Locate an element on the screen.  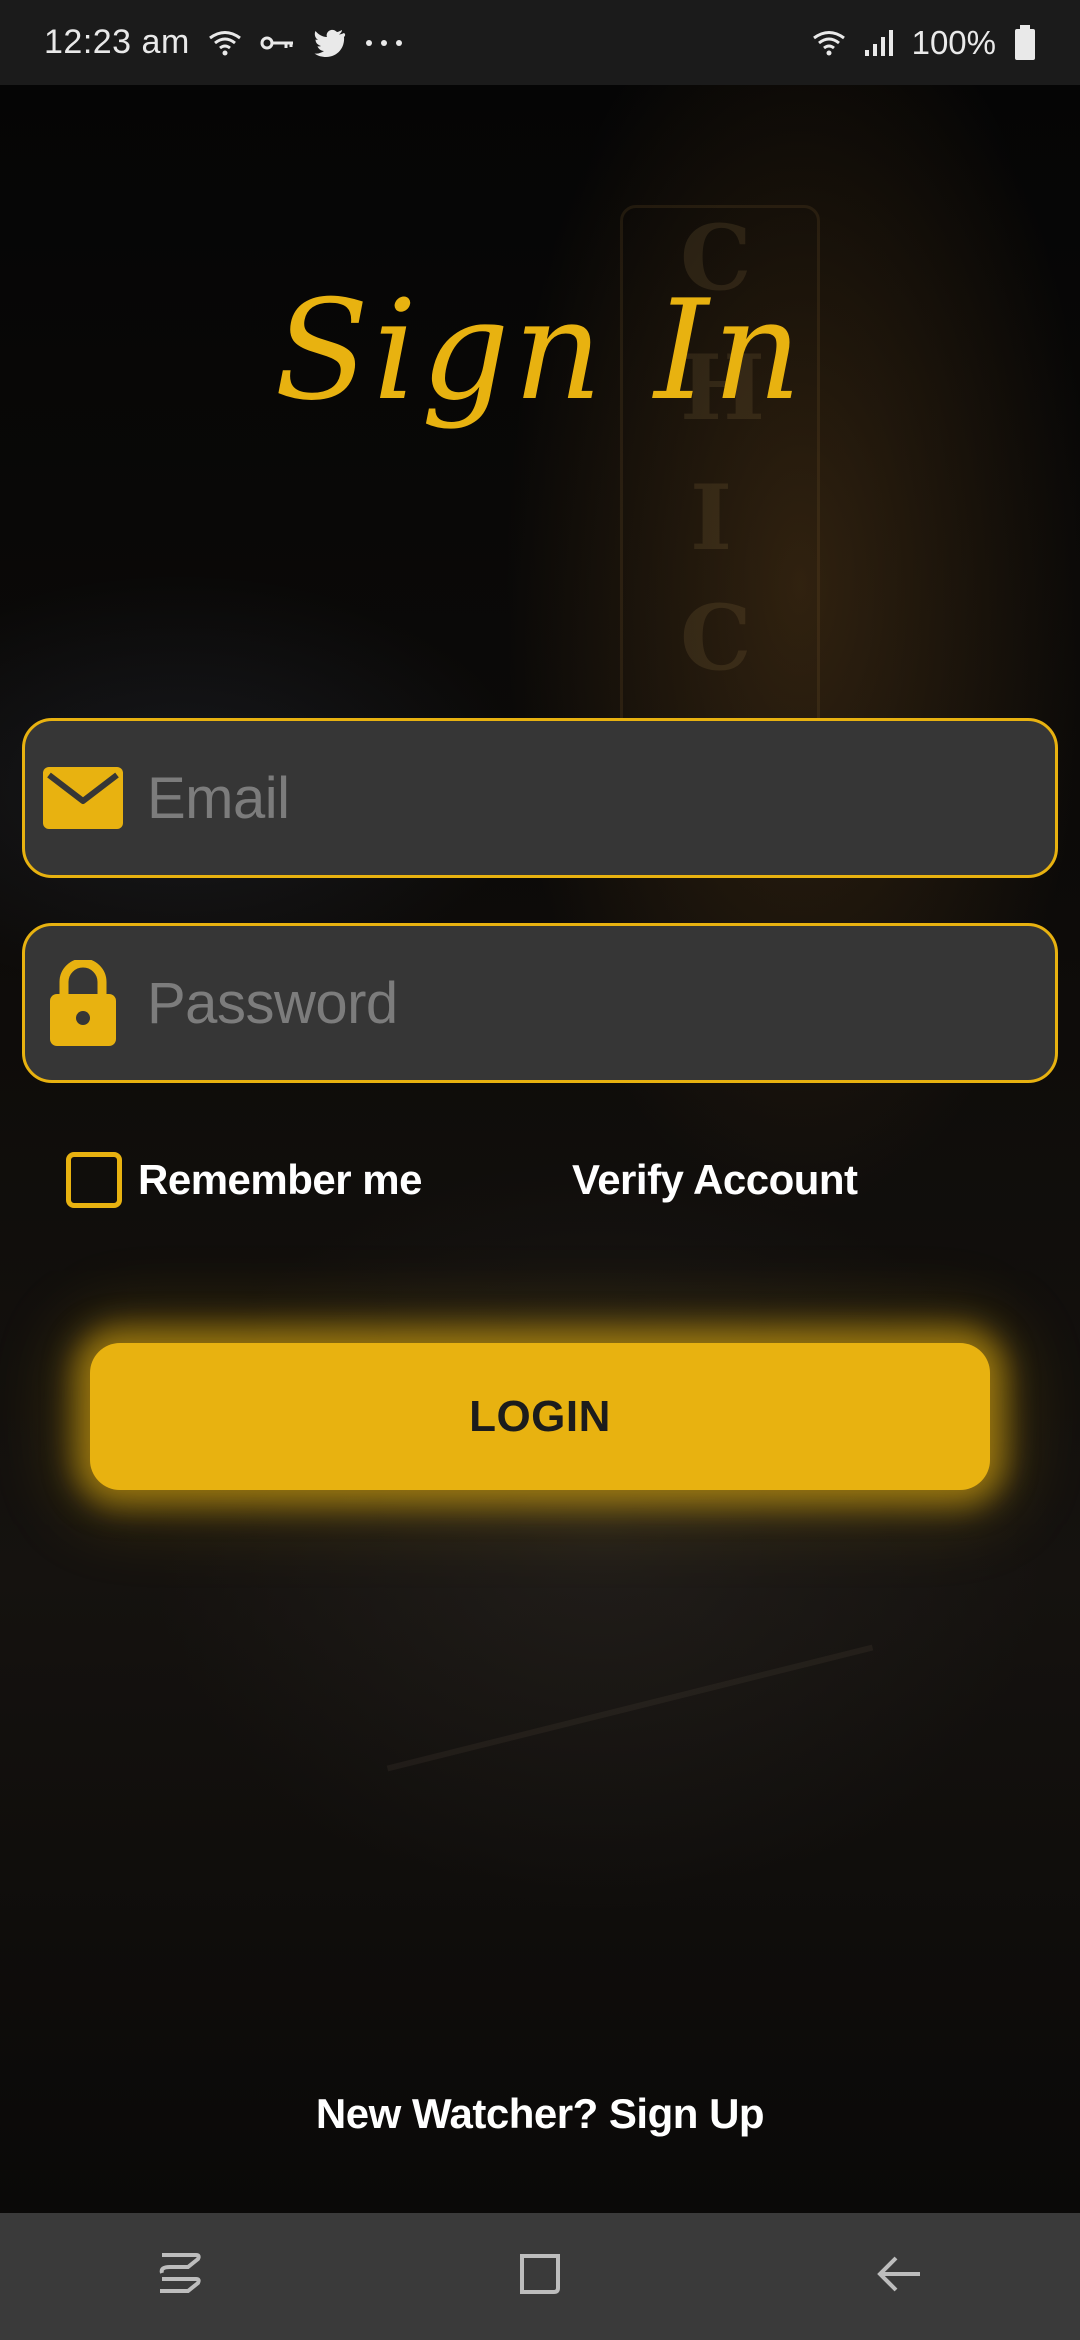
battery-percent: 100% is located at coordinates (953, 42).